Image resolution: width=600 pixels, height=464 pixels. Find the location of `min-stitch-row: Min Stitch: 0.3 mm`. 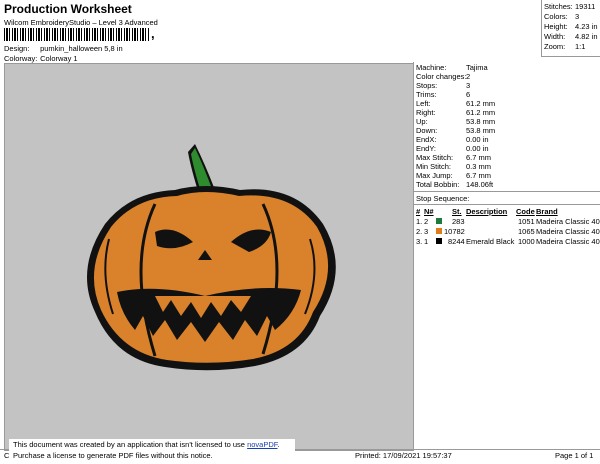

min-stitch-row: Min Stitch: 0.3 mm is located at coordinates (453, 166).